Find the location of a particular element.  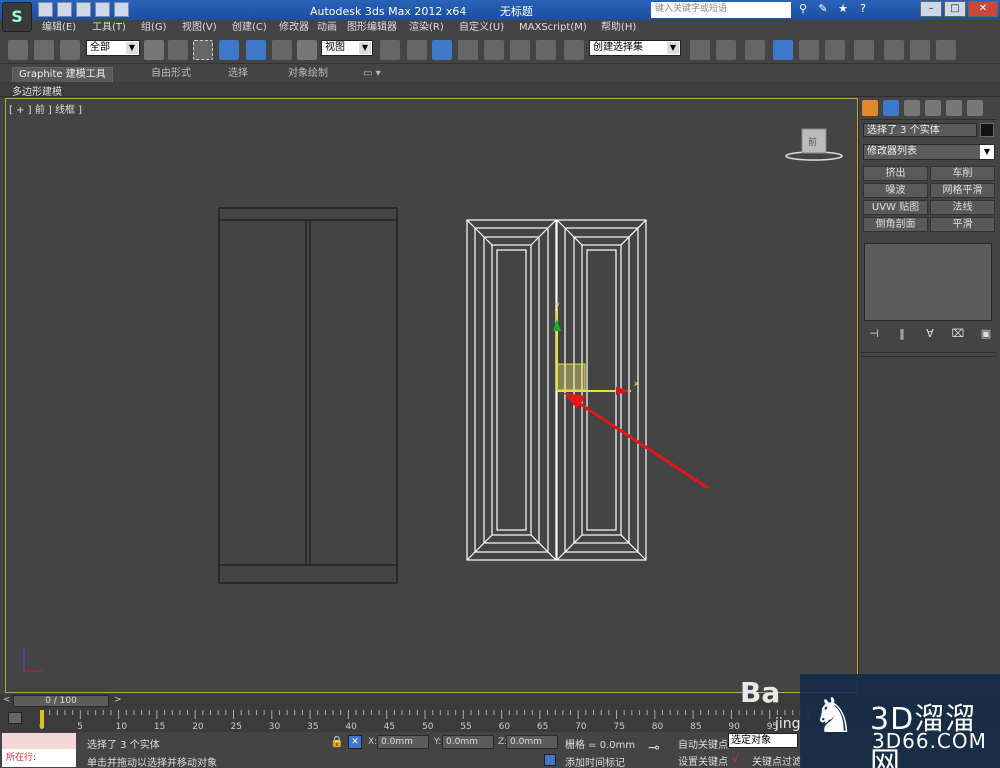

menu-modifiers: 修改器 is located at coordinates (294, 28).